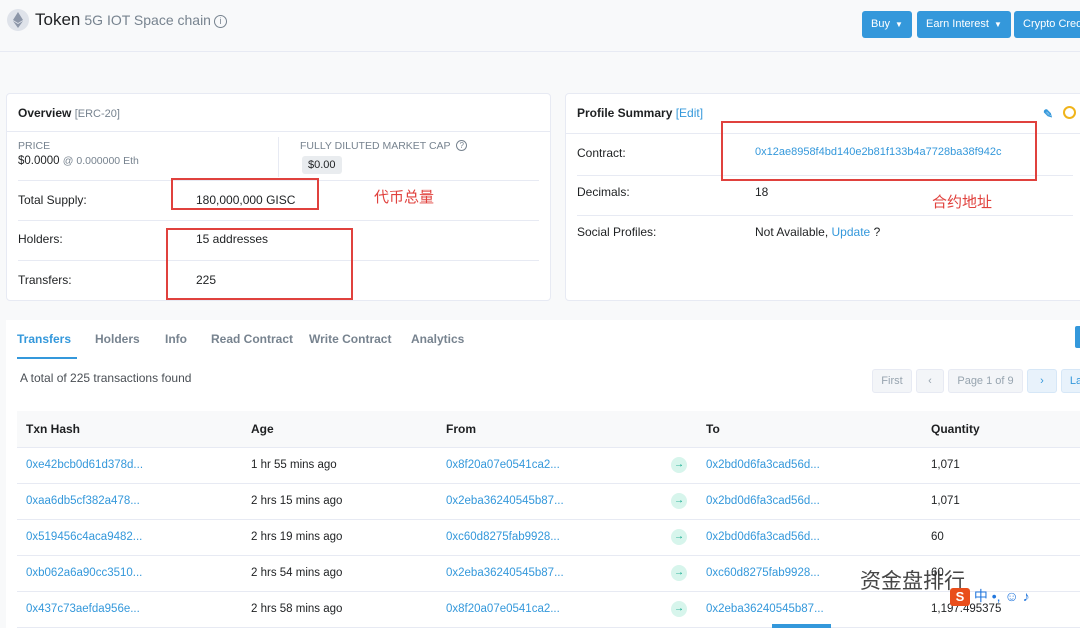  Describe the element at coordinates (322, 165) in the screenshot. I see `market-cap-value: $0.00` at that location.